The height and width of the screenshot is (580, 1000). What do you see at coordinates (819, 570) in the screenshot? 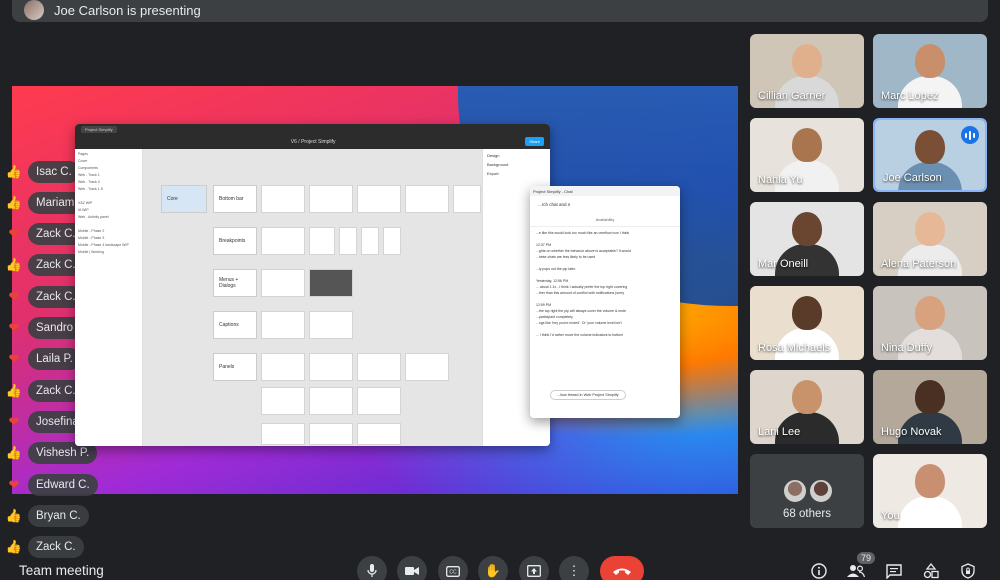
I see `meeting-details-button` at bounding box center [819, 570].